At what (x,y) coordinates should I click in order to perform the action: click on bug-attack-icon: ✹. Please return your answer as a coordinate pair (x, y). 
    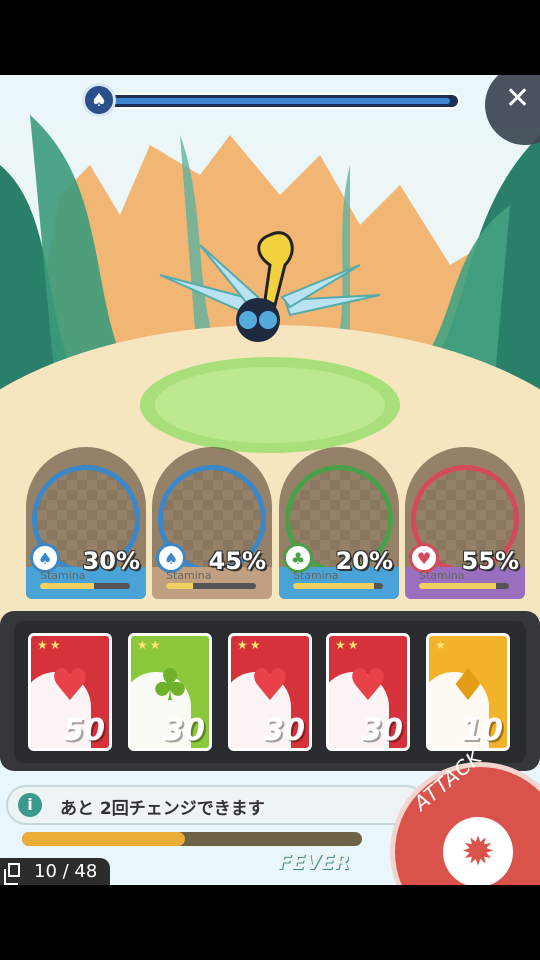
    Looking at the image, I should click on (478, 851).